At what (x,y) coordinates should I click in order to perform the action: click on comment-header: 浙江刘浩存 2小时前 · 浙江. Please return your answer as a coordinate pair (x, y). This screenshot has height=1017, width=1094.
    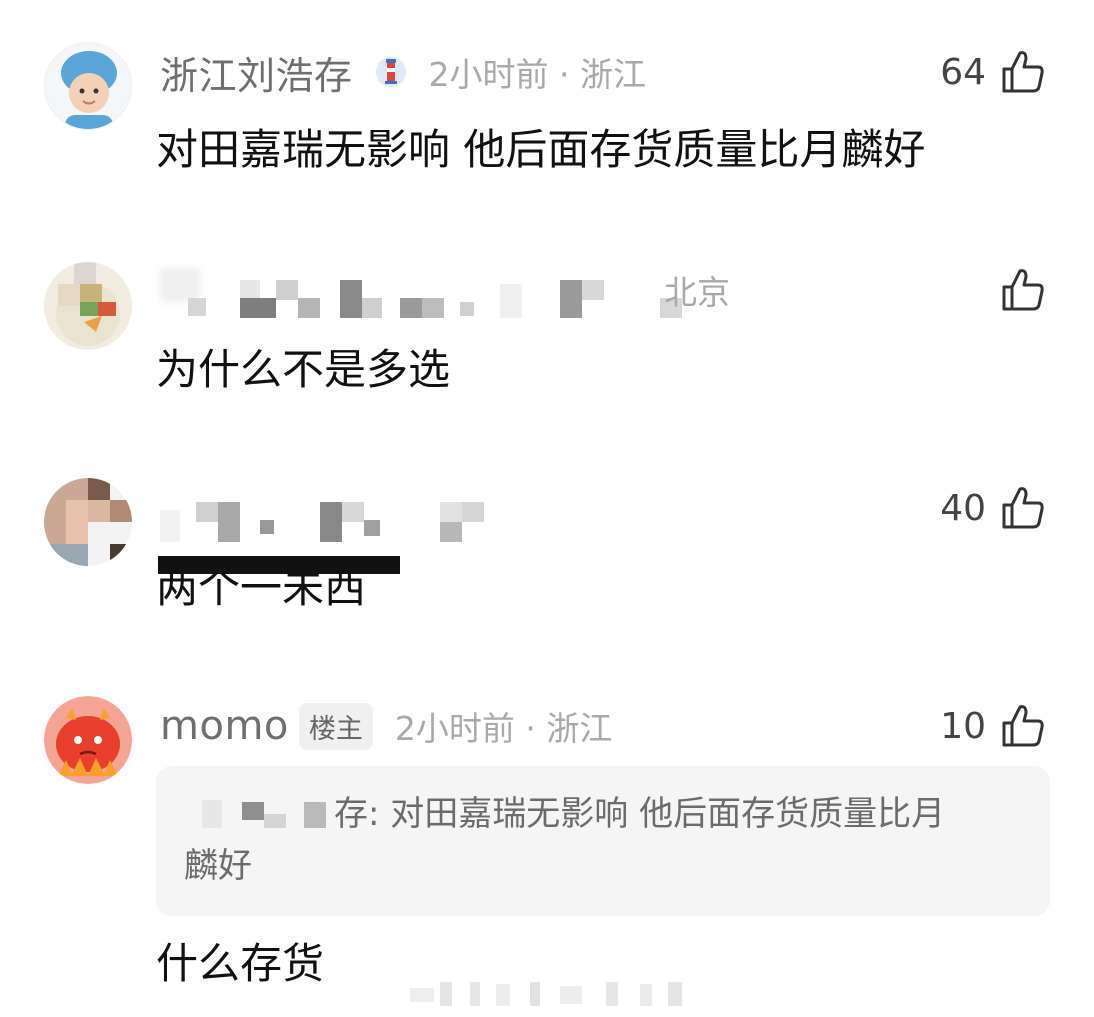
    Looking at the image, I should click on (403, 72).